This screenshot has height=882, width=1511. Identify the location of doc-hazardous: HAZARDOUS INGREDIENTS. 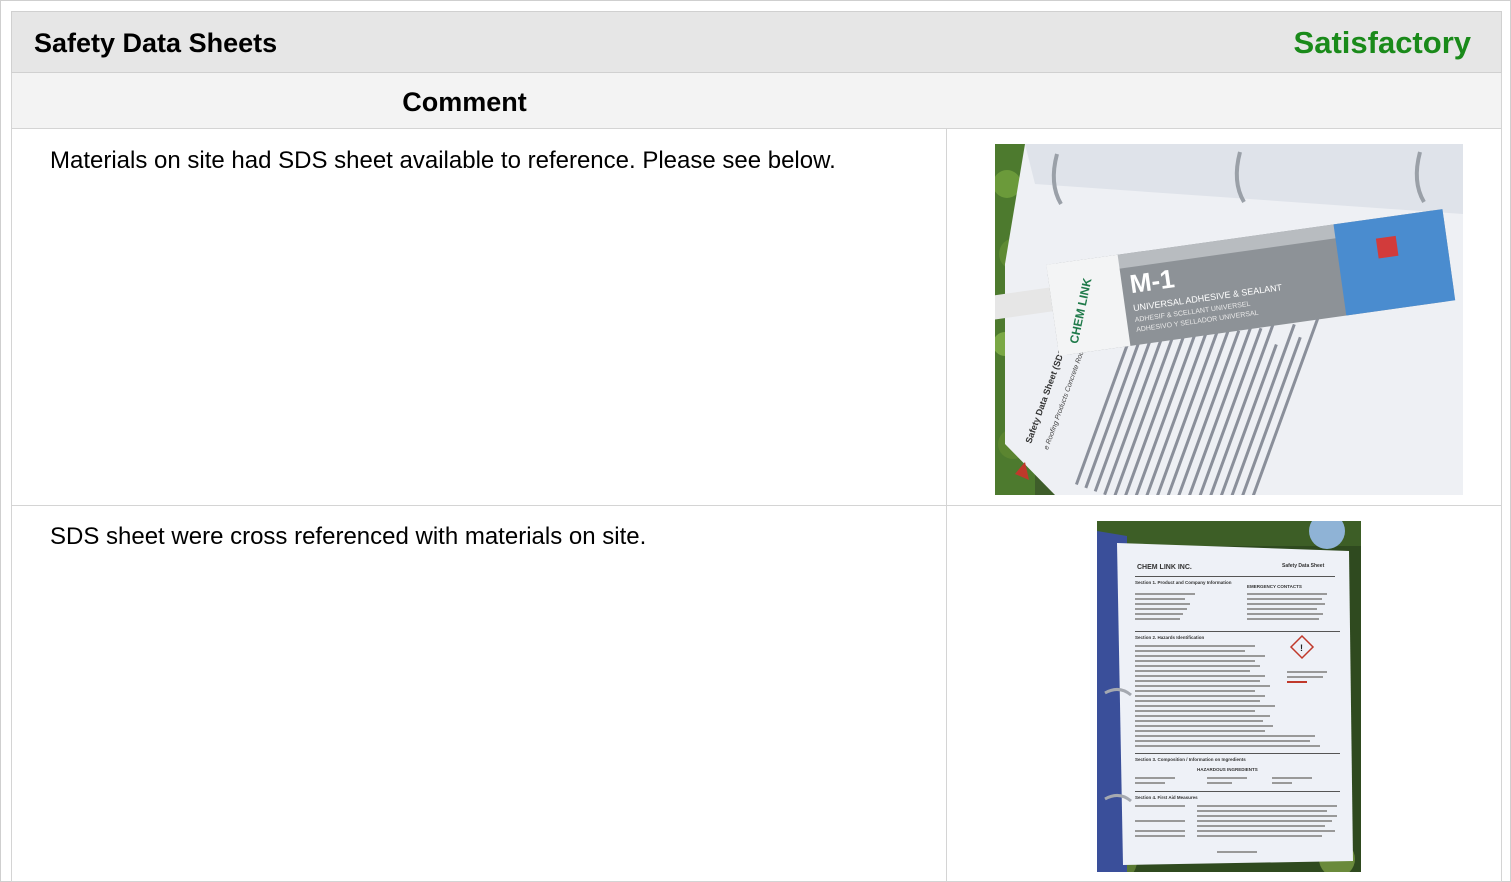
(1227, 769).